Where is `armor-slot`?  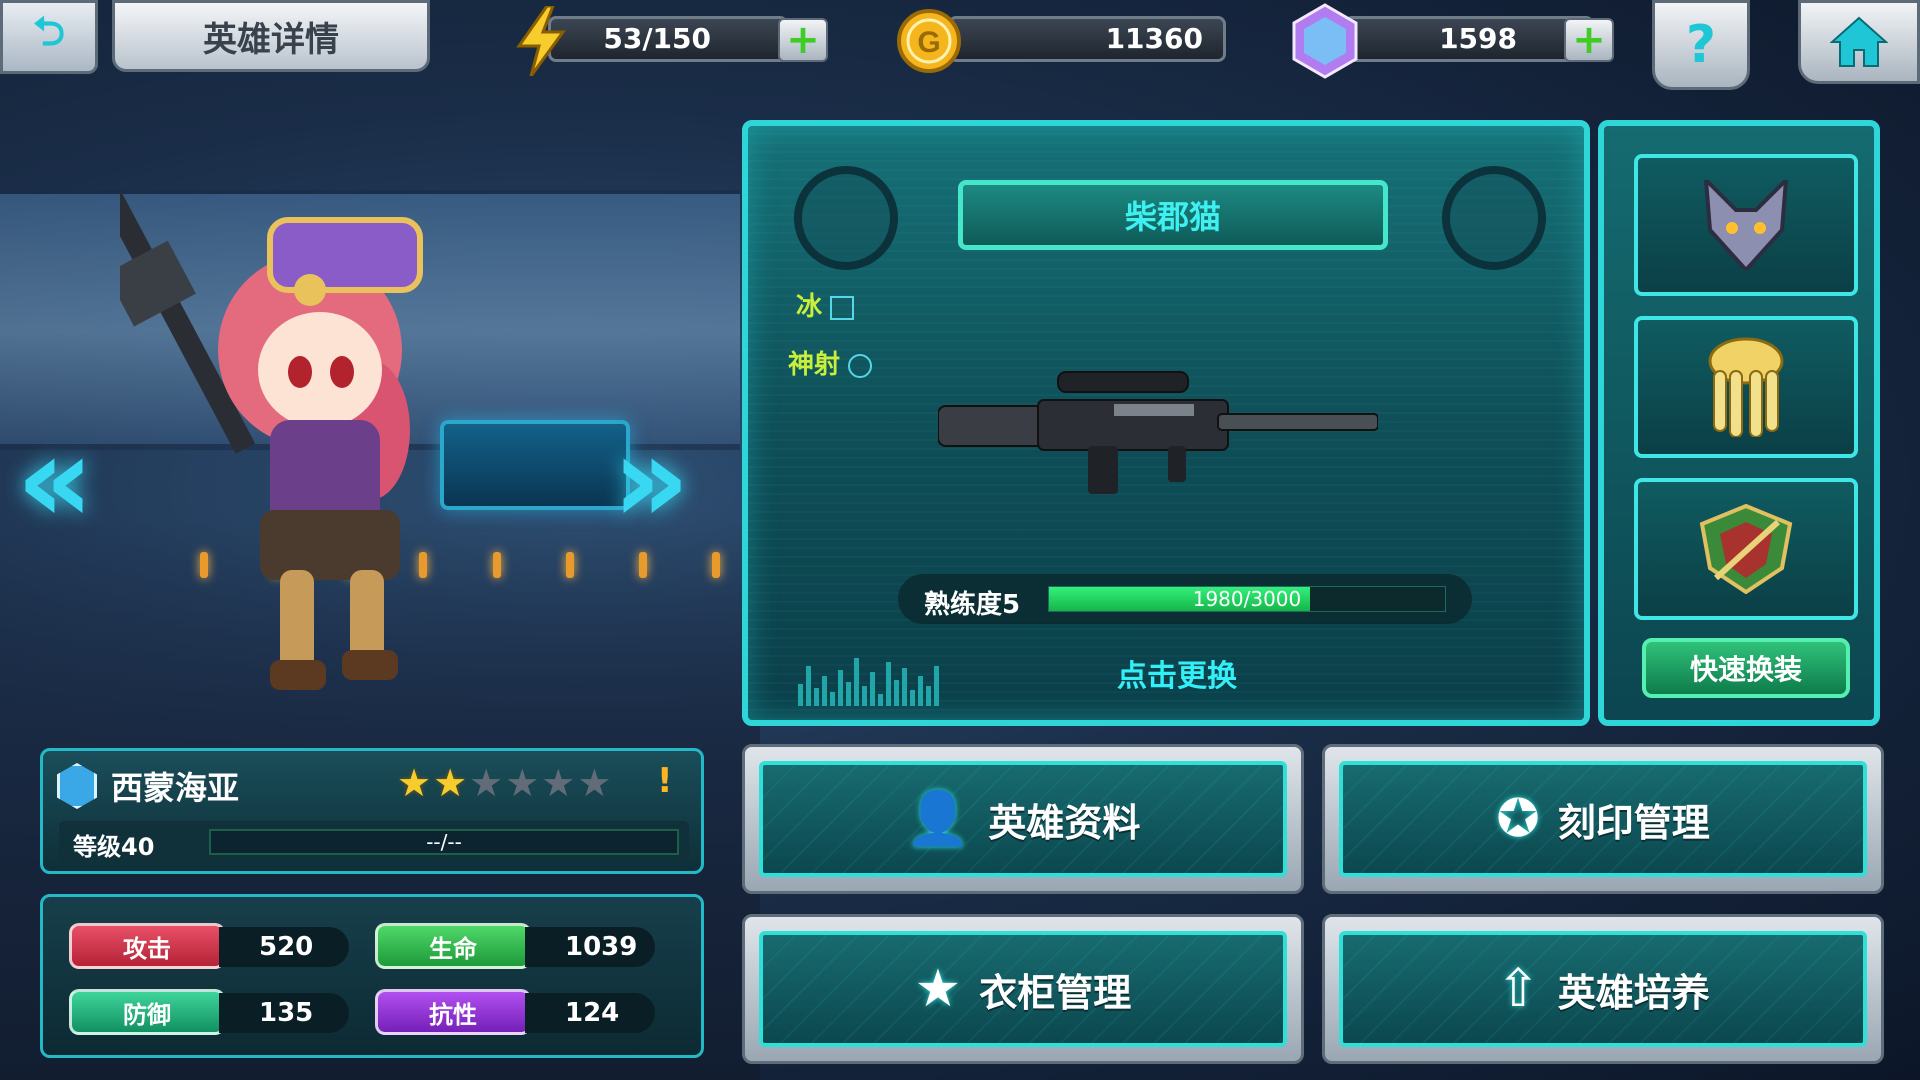
armor-slot is located at coordinates (1746, 387).